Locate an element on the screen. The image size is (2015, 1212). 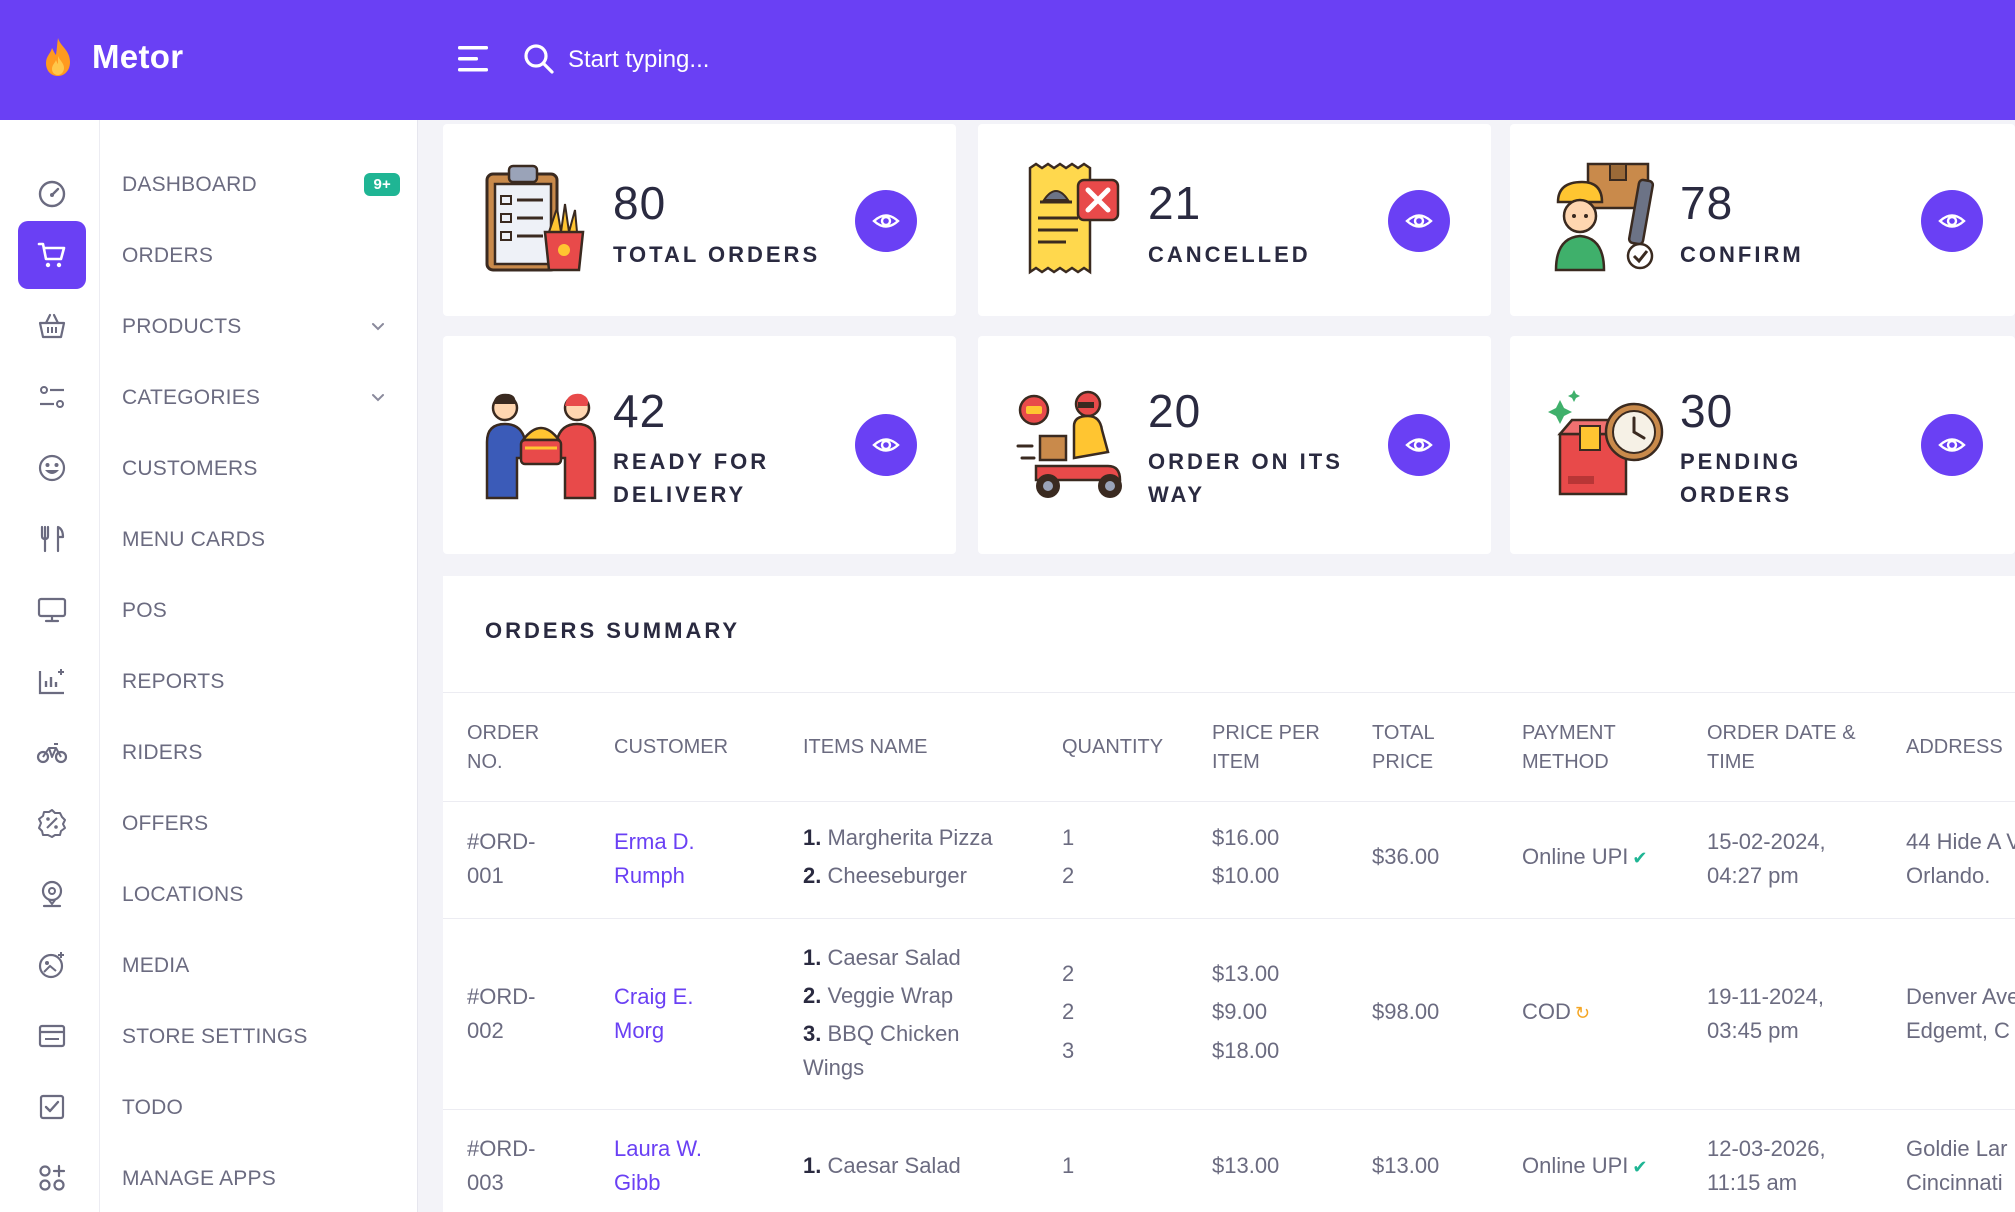
customer-link: Erma D. Rumph is located at coordinates (669, 859).